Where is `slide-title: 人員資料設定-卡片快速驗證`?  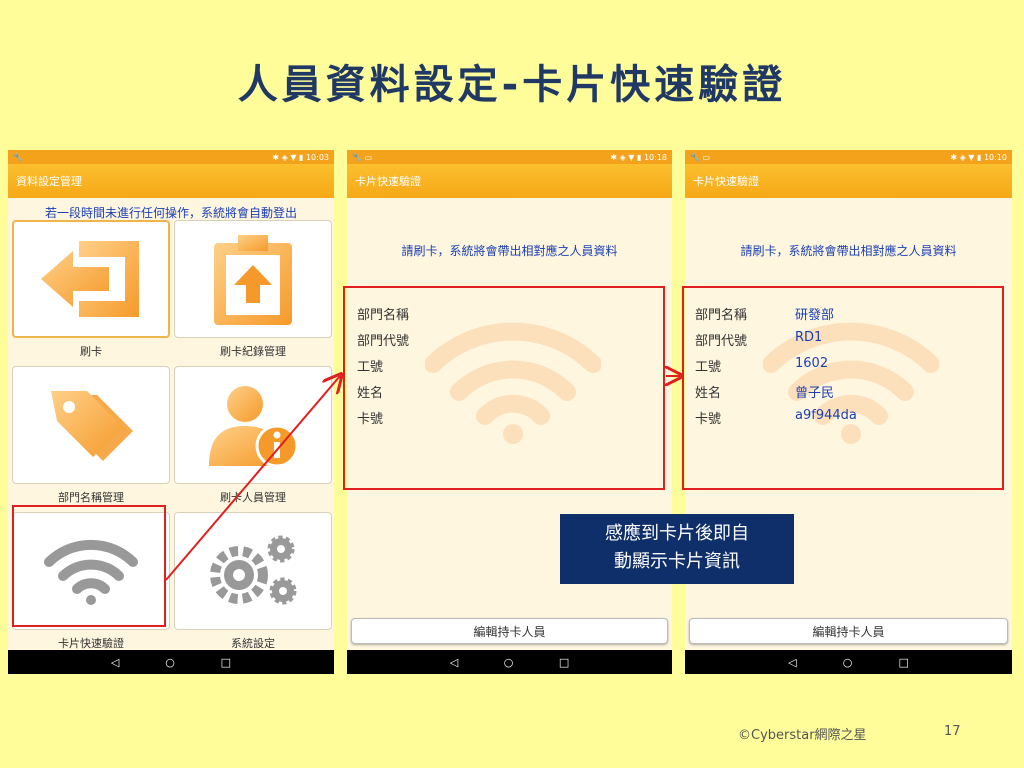
slide-title: 人員資料設定-卡片快速驗證 is located at coordinates (512, 85).